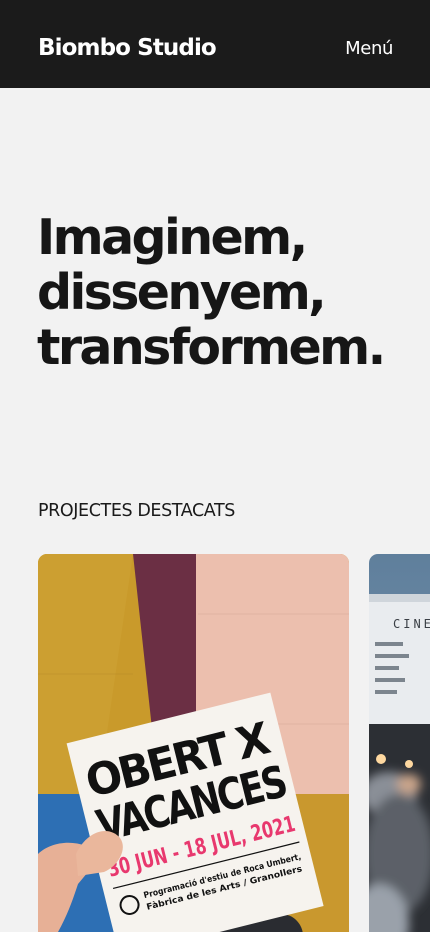  What do you see at coordinates (182, 292) in the screenshot?
I see `hero-line-2: dissenyem,` at bounding box center [182, 292].